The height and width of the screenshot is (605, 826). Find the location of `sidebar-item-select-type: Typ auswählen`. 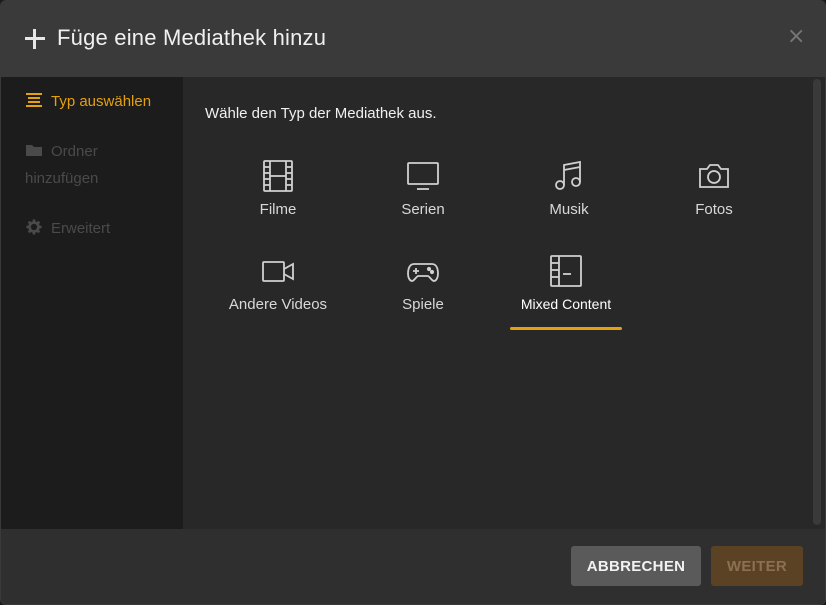

sidebar-item-select-type: Typ auswählen is located at coordinates (88, 101).